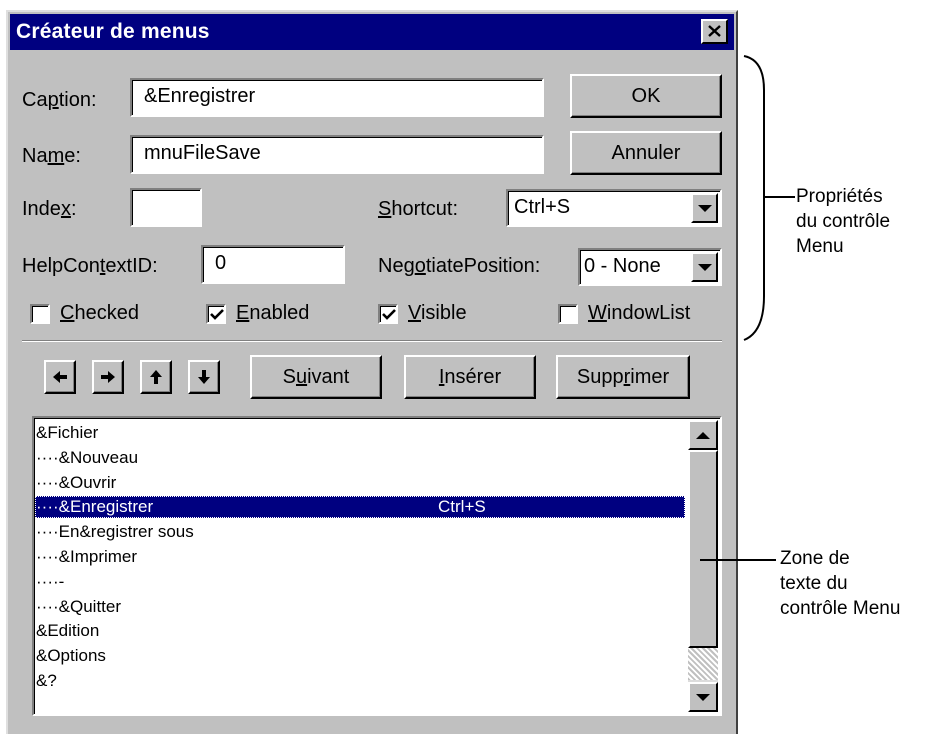 This screenshot has height=735, width=939. Describe the element at coordinates (568, 314) in the screenshot. I see `windowlist-checkbox` at that location.